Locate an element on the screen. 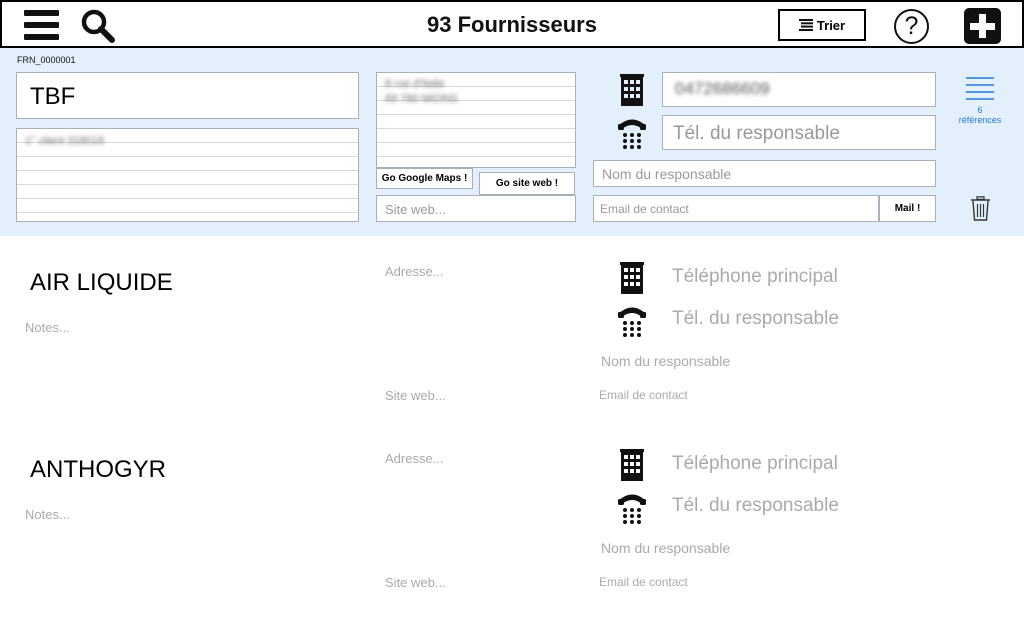  references-link: 6 références is located at coordinates (980, 100).